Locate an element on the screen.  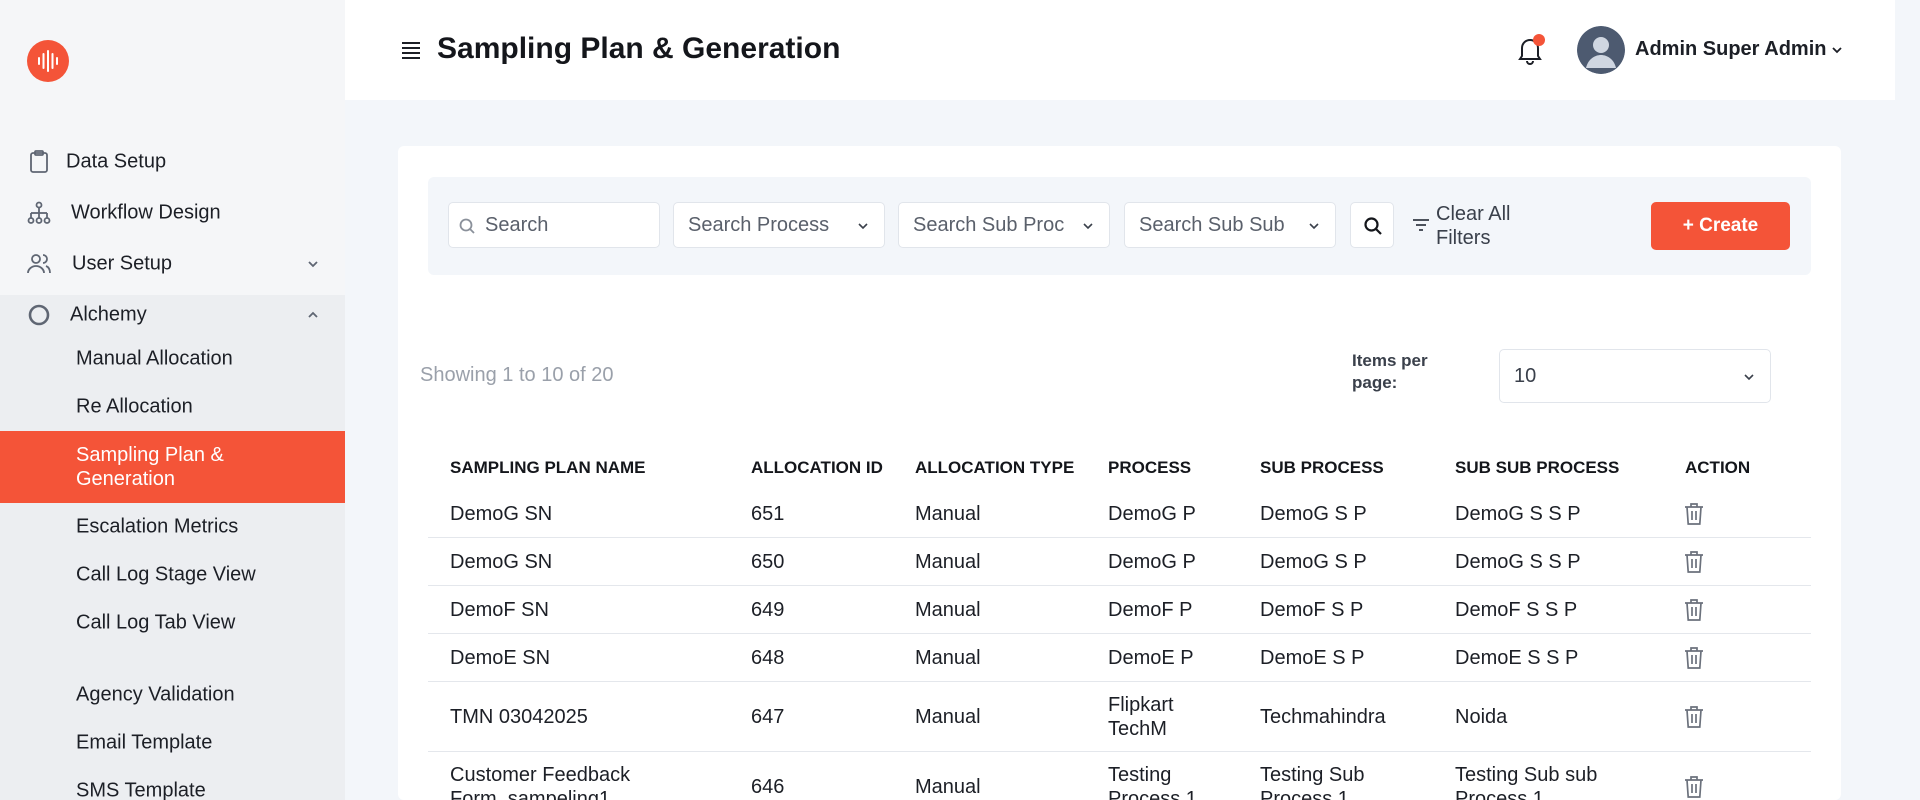
page-title: Sampling Plan & Generation is located at coordinates (639, 48).